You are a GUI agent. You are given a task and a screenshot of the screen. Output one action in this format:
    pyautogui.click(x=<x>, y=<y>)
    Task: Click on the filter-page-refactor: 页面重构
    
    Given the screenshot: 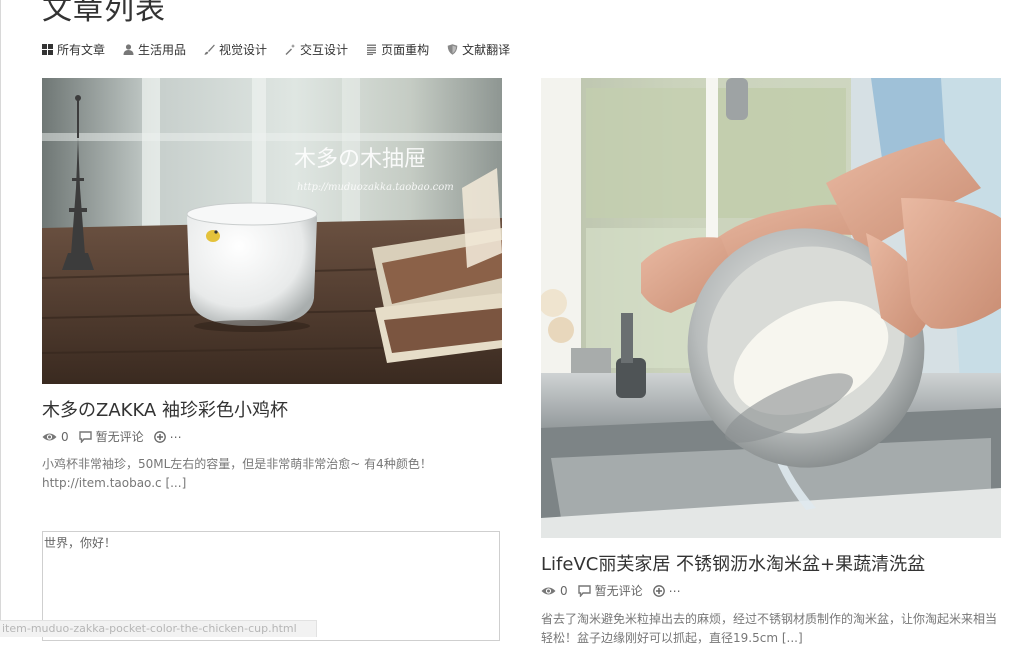 What is the action you would take?
    pyautogui.click(x=397, y=49)
    